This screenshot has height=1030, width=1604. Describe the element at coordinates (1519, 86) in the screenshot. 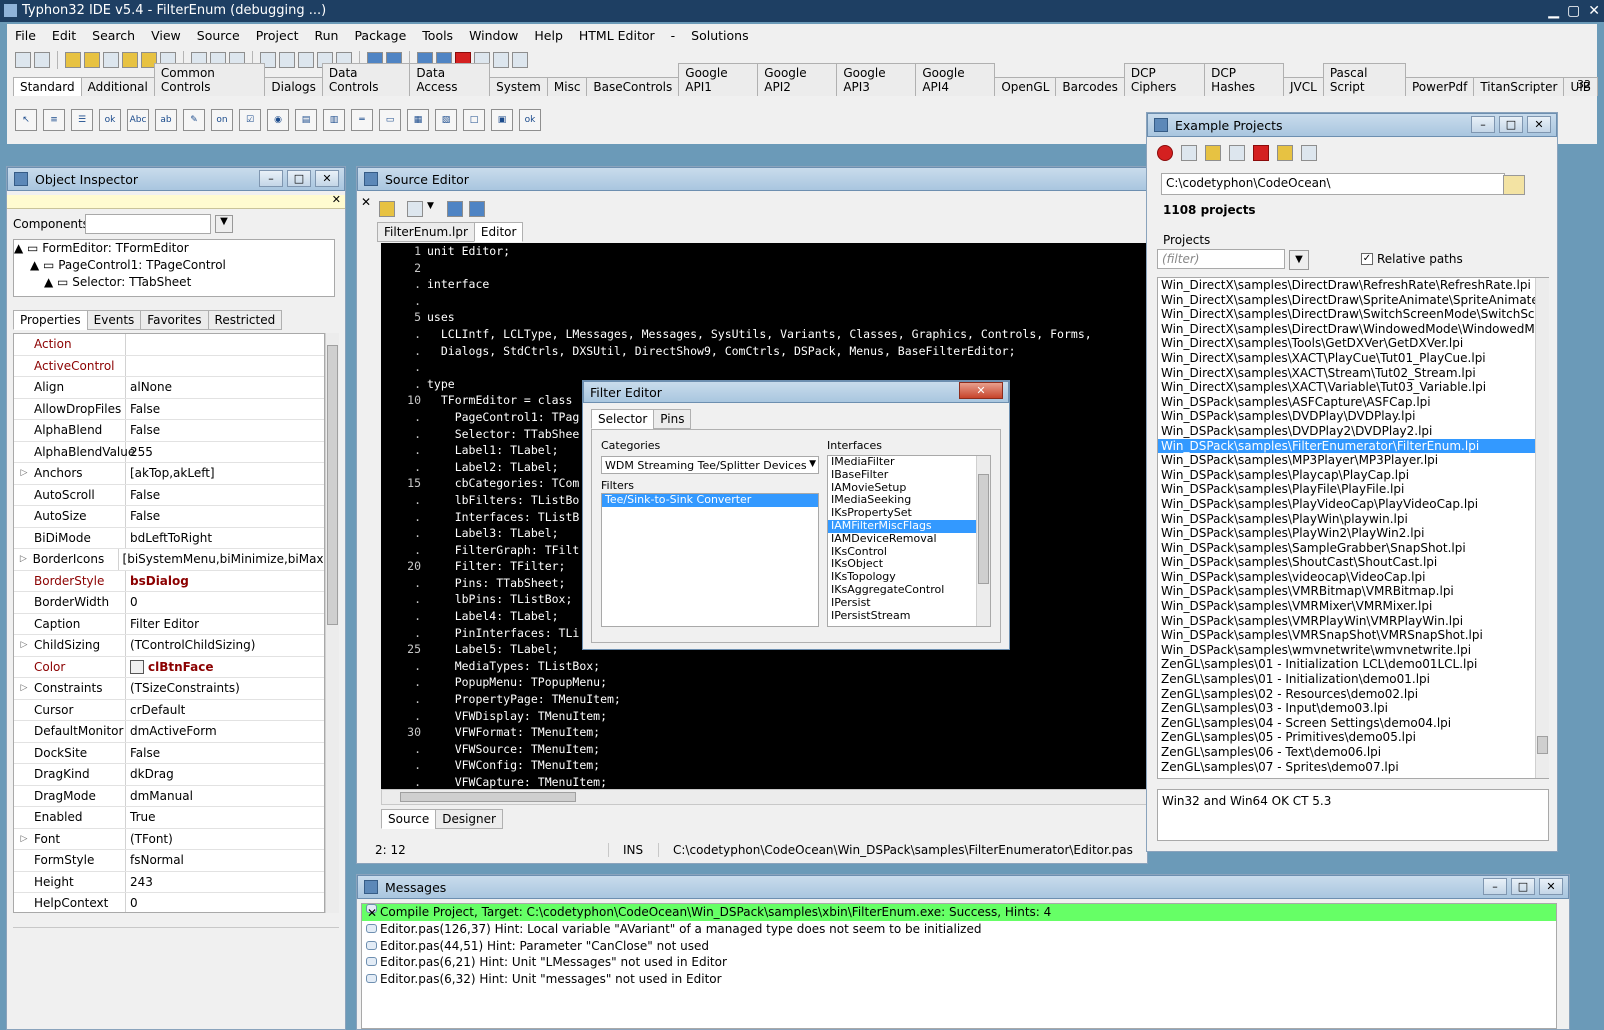

I see `component-tab: TitanScripter` at that location.